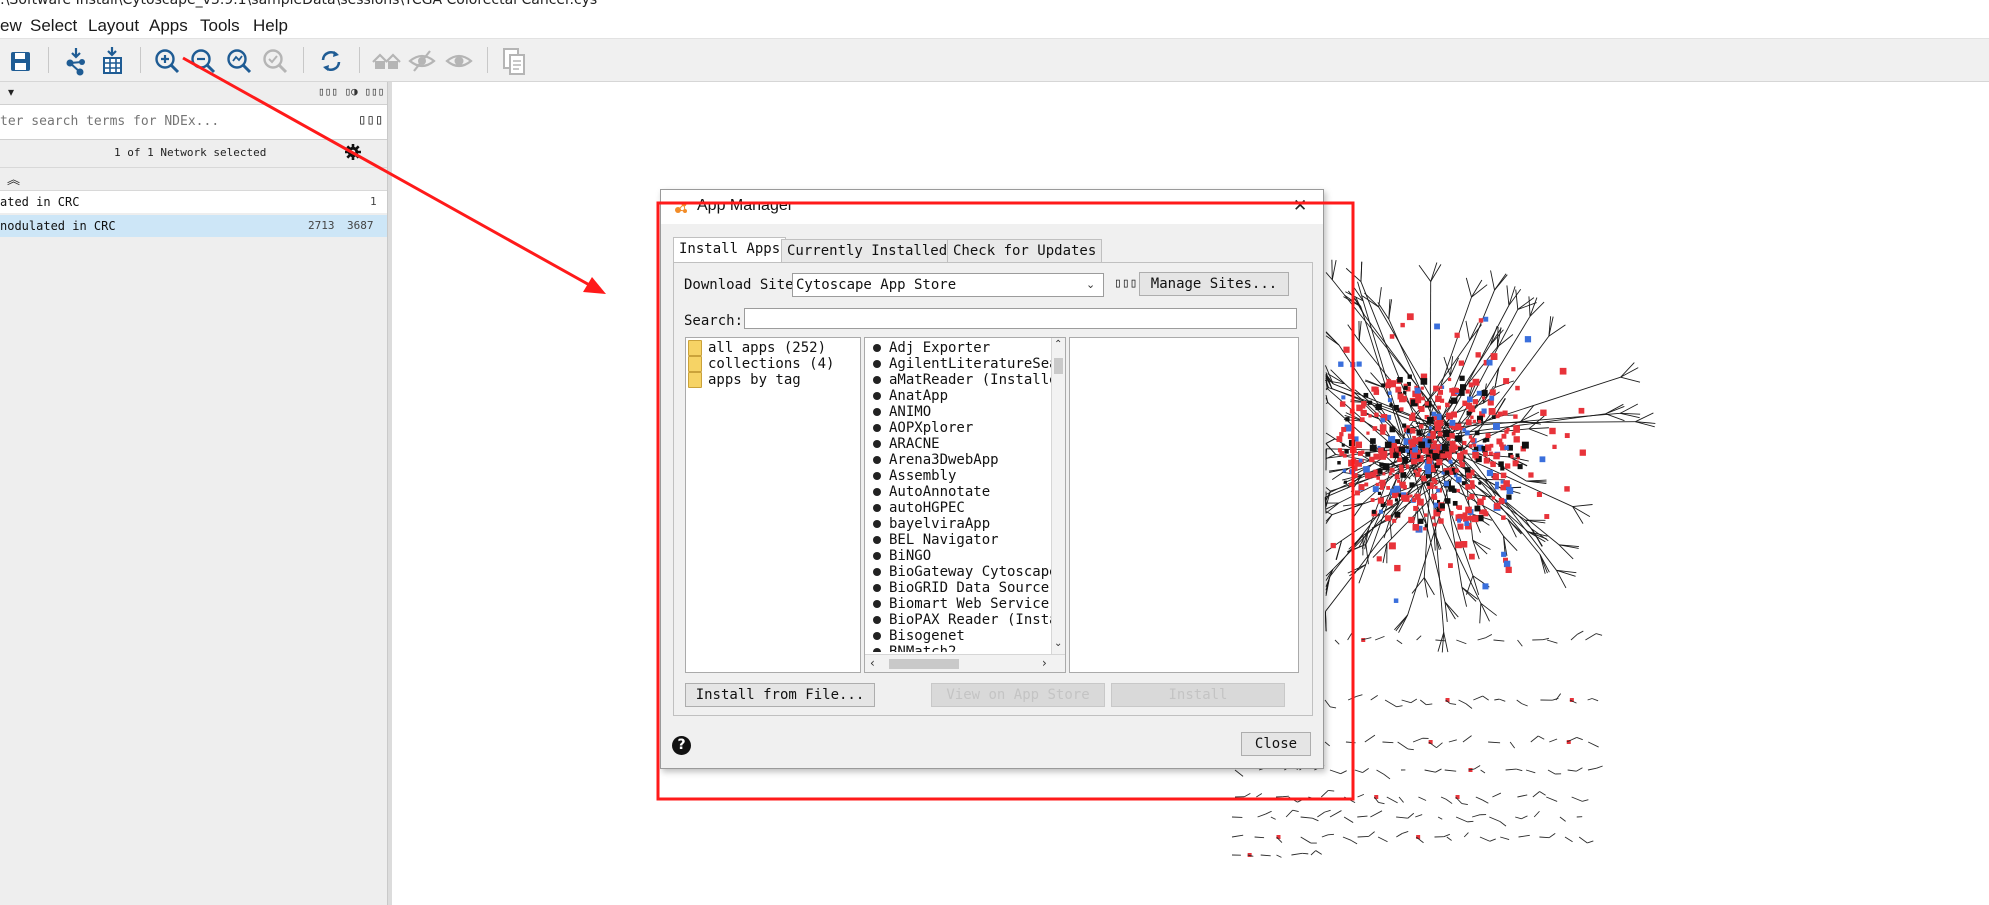 The height and width of the screenshot is (905, 1989). I want to click on app-list-item: BioPAX Reader (Instal, so click(958, 620).